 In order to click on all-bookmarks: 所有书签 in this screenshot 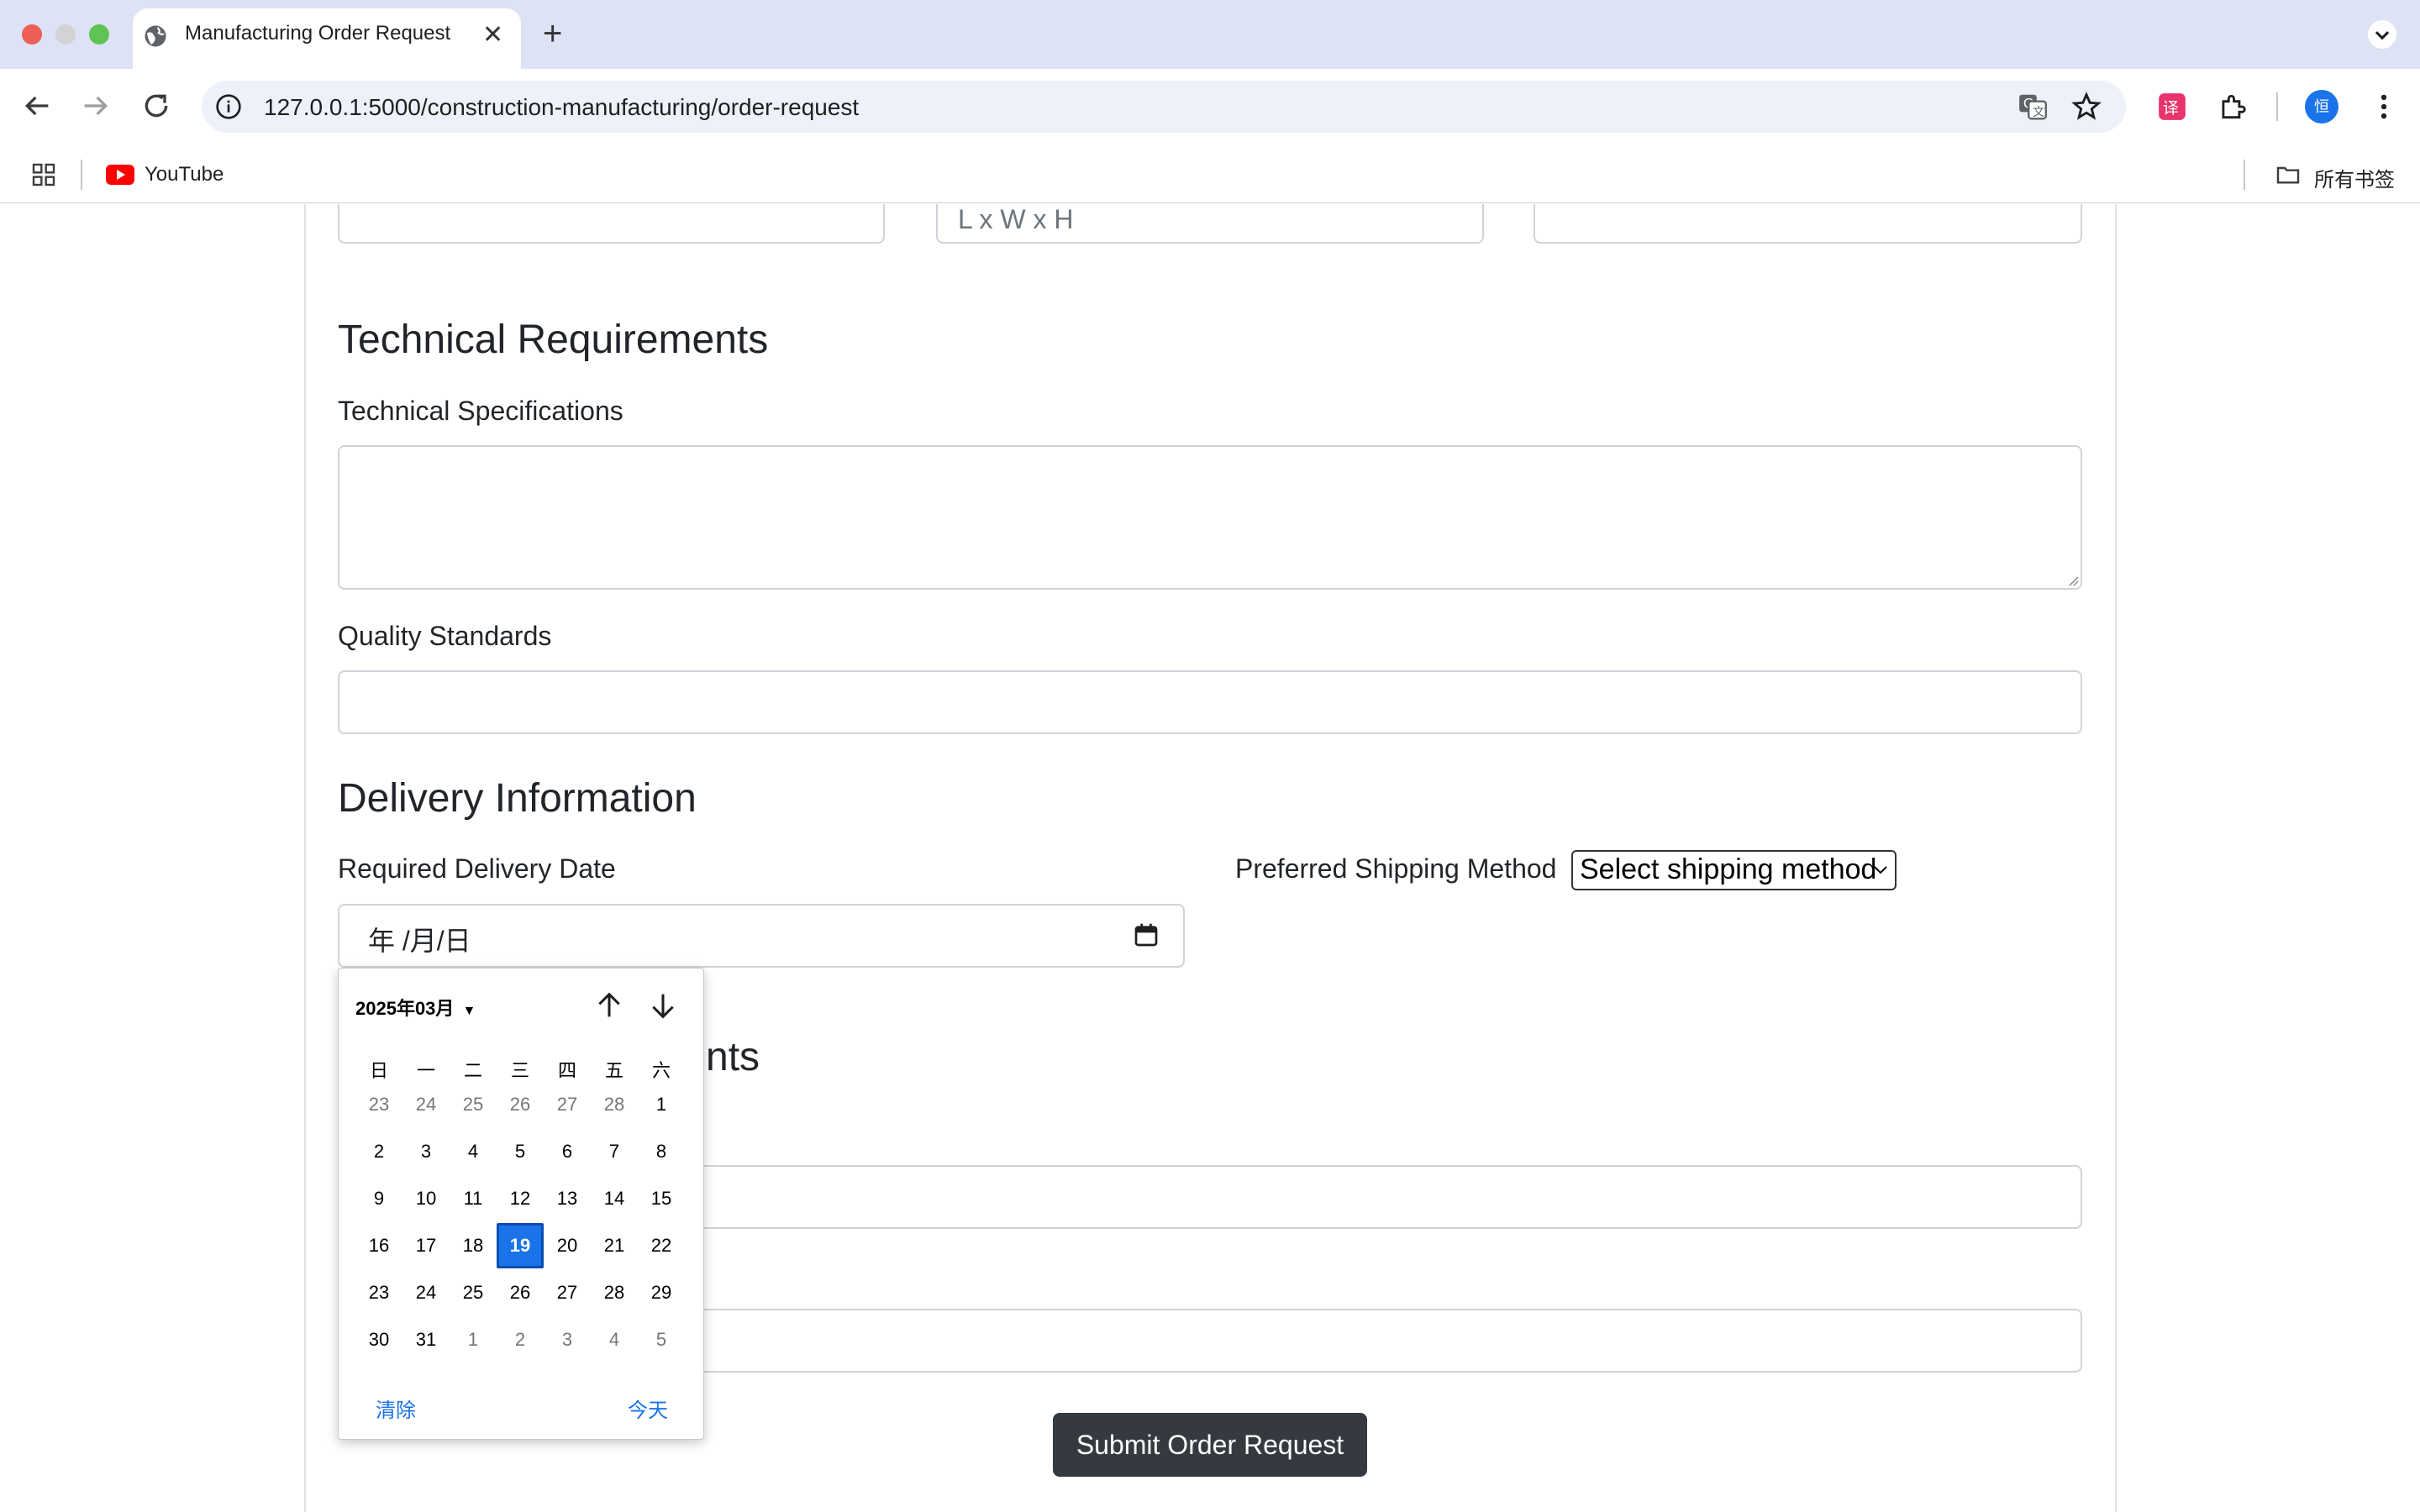, I will do `click(2354, 177)`.